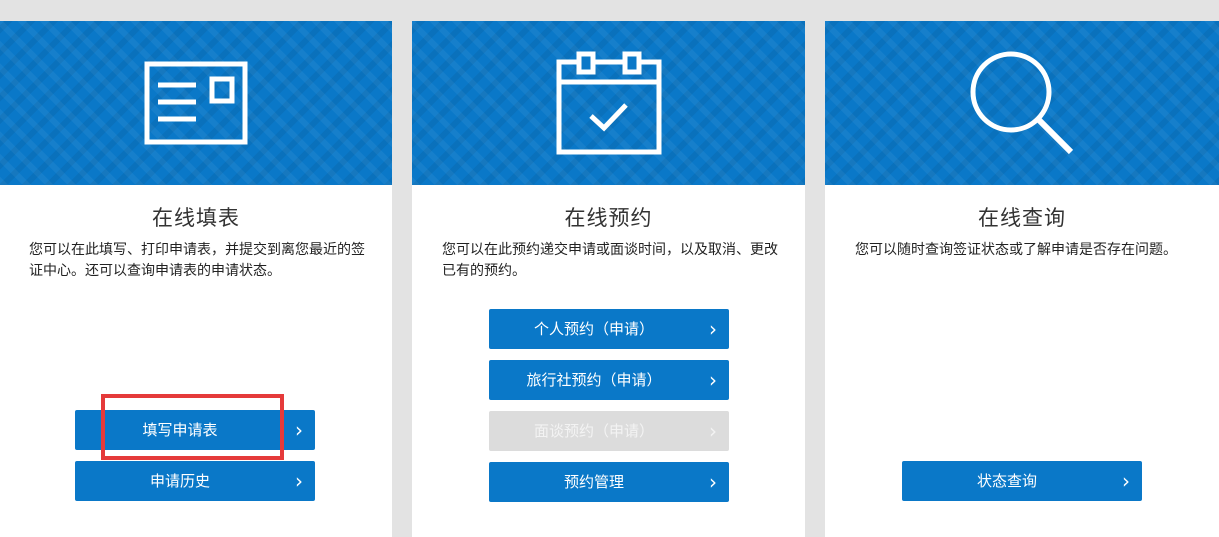 This screenshot has height=537, width=1219. I want to click on status-query-button: 状态查询 ›, so click(1022, 481).